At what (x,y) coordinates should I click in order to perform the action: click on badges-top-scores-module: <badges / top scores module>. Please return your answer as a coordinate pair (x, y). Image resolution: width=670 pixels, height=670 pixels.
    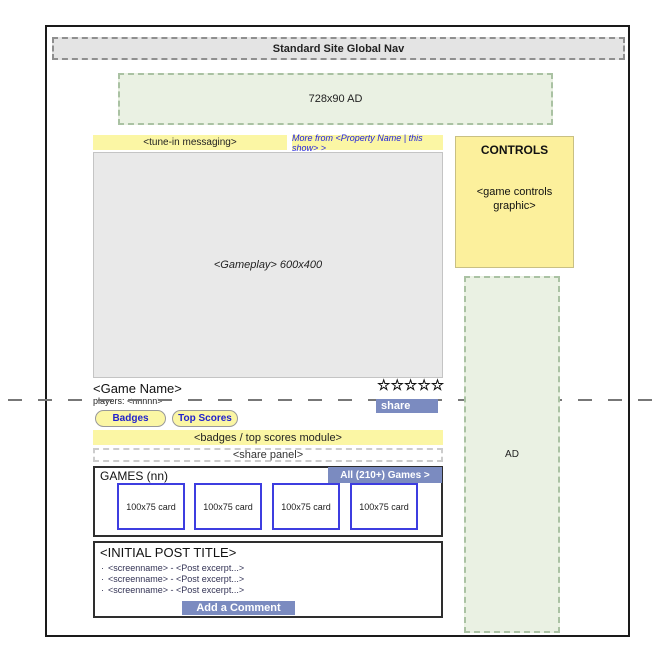
    Looking at the image, I should click on (268, 437).